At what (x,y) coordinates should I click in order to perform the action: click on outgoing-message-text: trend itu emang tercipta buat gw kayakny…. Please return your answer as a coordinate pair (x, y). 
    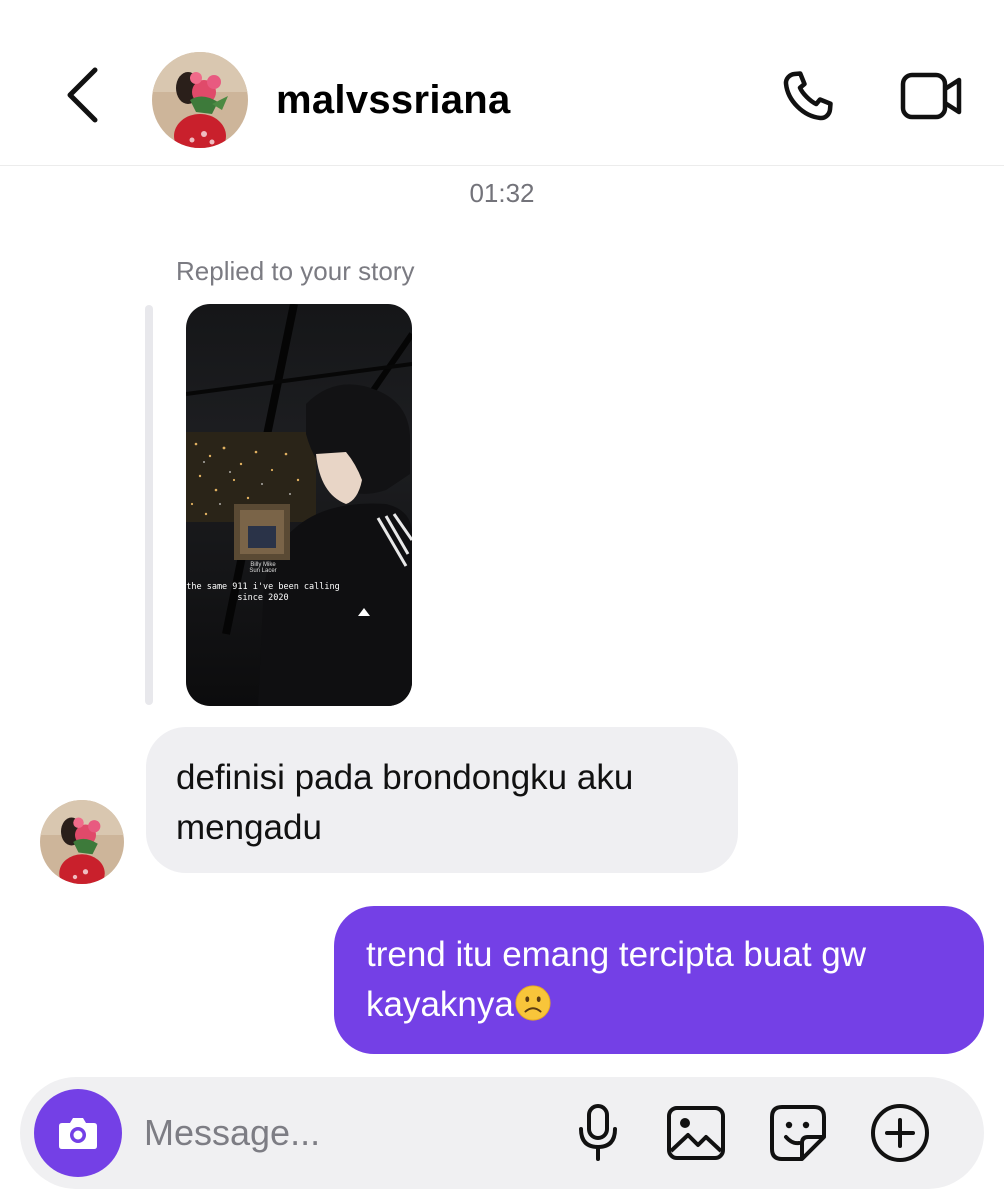
    Looking at the image, I should click on (616, 979).